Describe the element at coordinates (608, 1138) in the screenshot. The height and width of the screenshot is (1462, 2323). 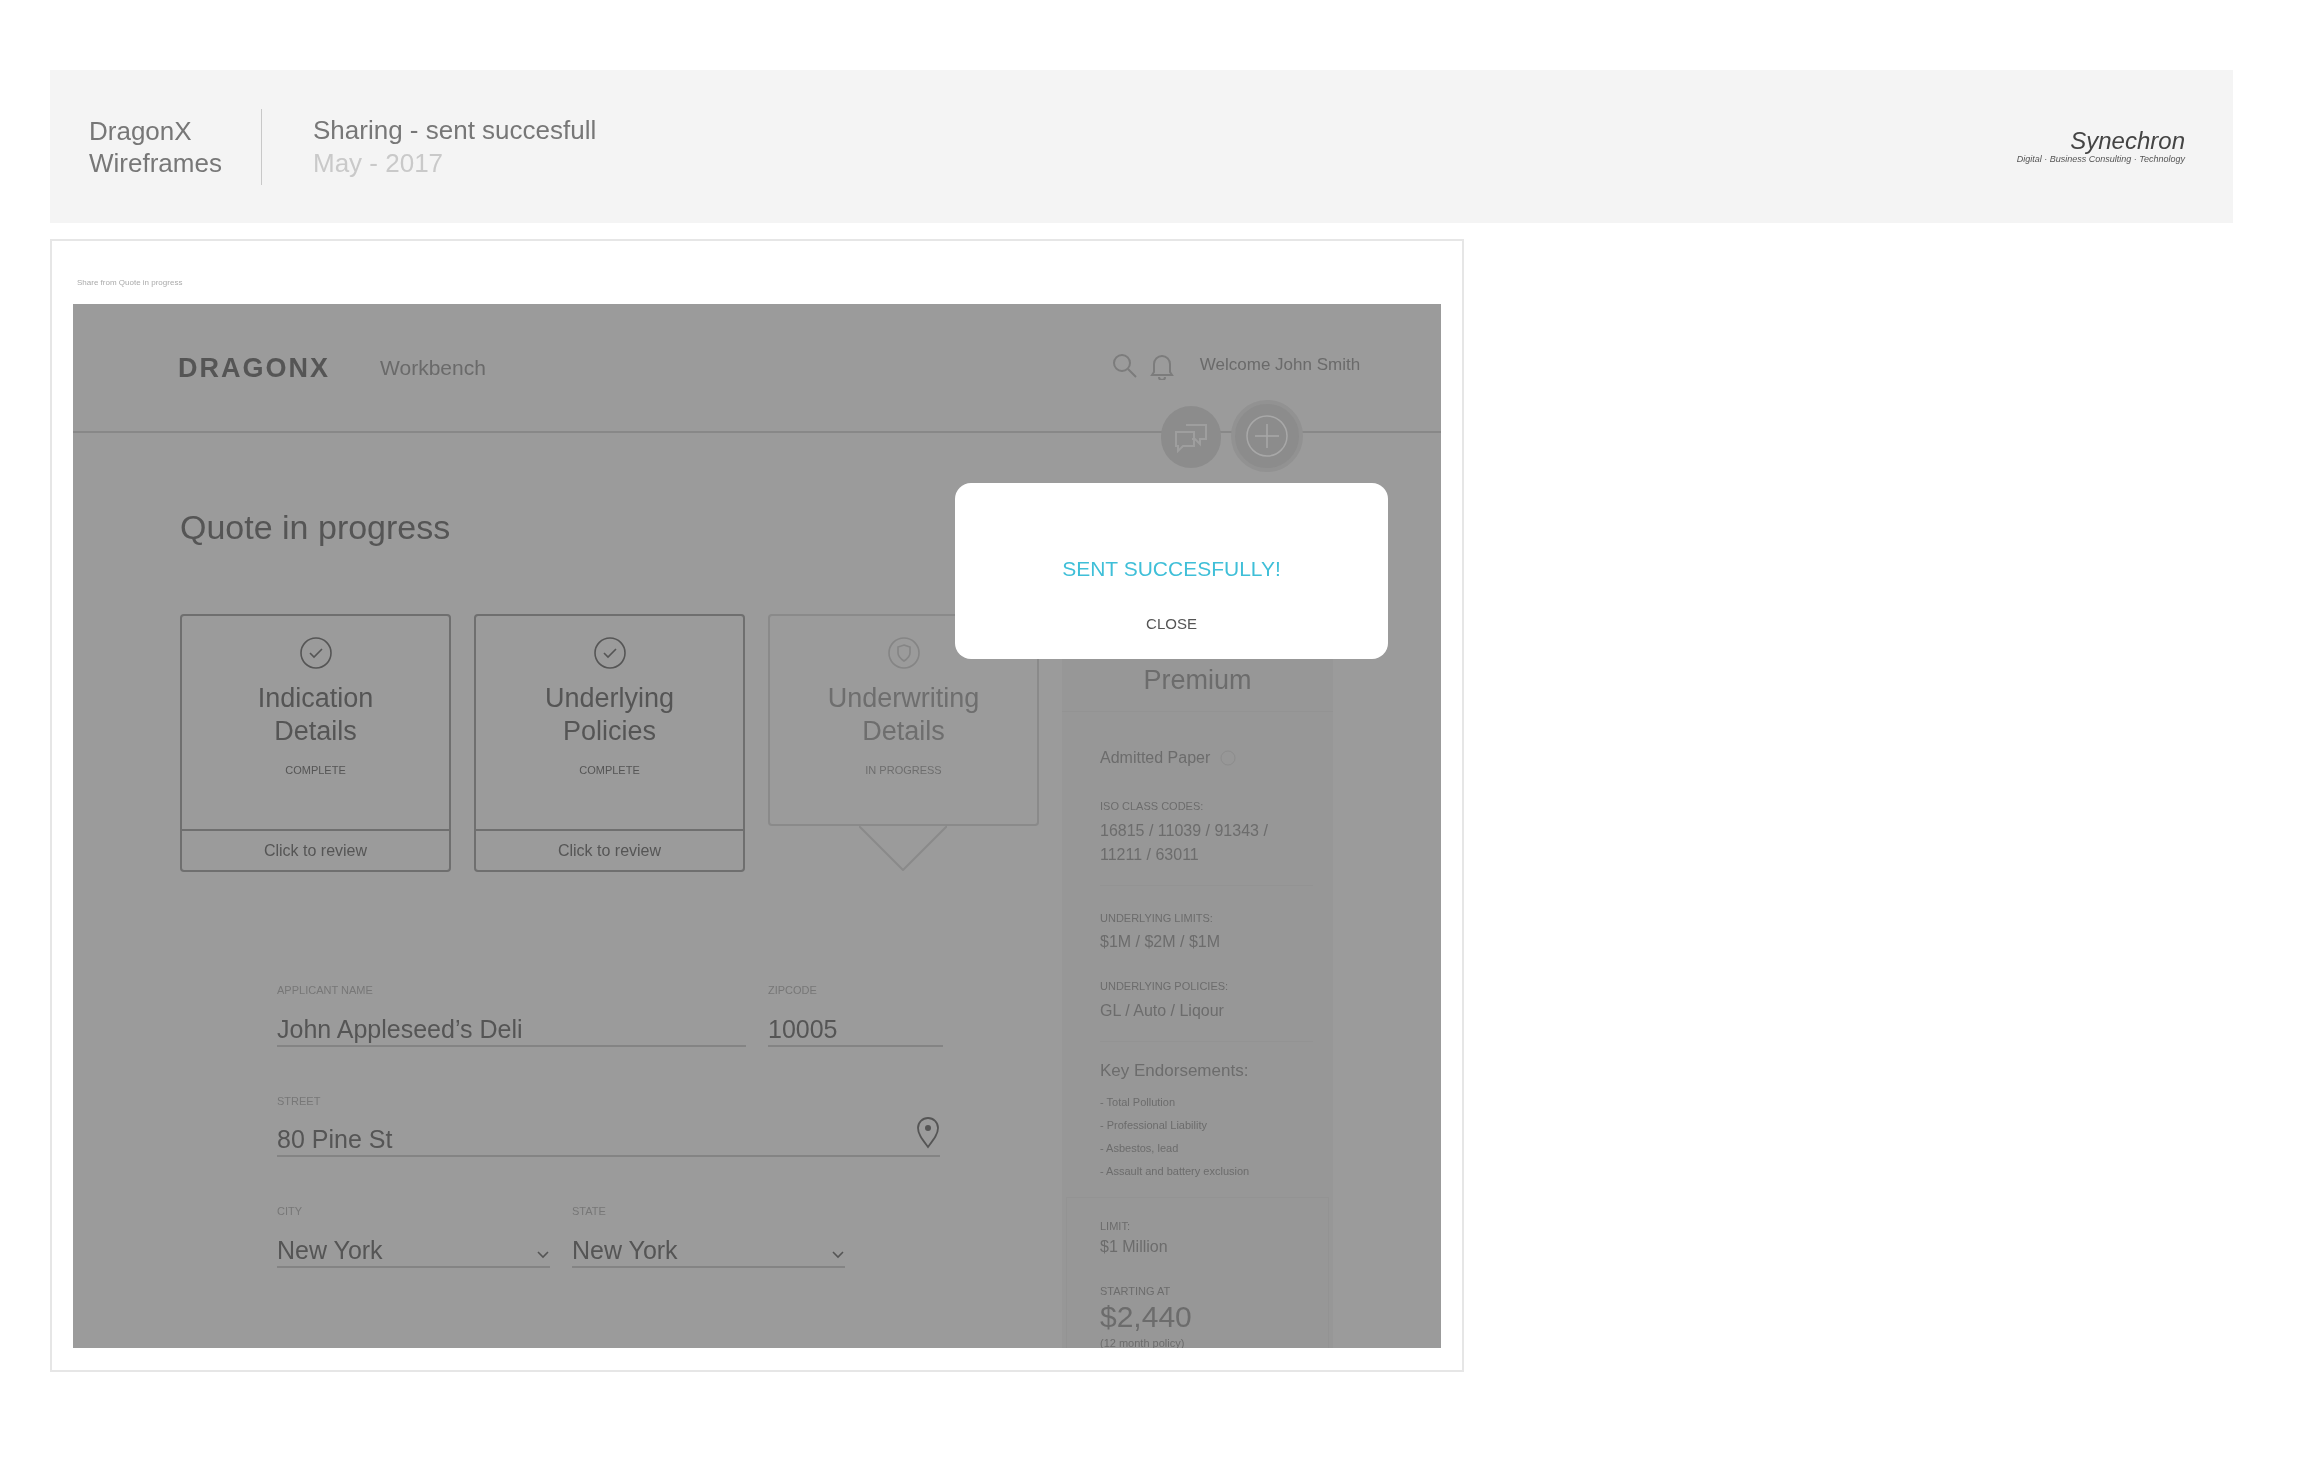
I see `input-field: 80 Pine St` at that location.